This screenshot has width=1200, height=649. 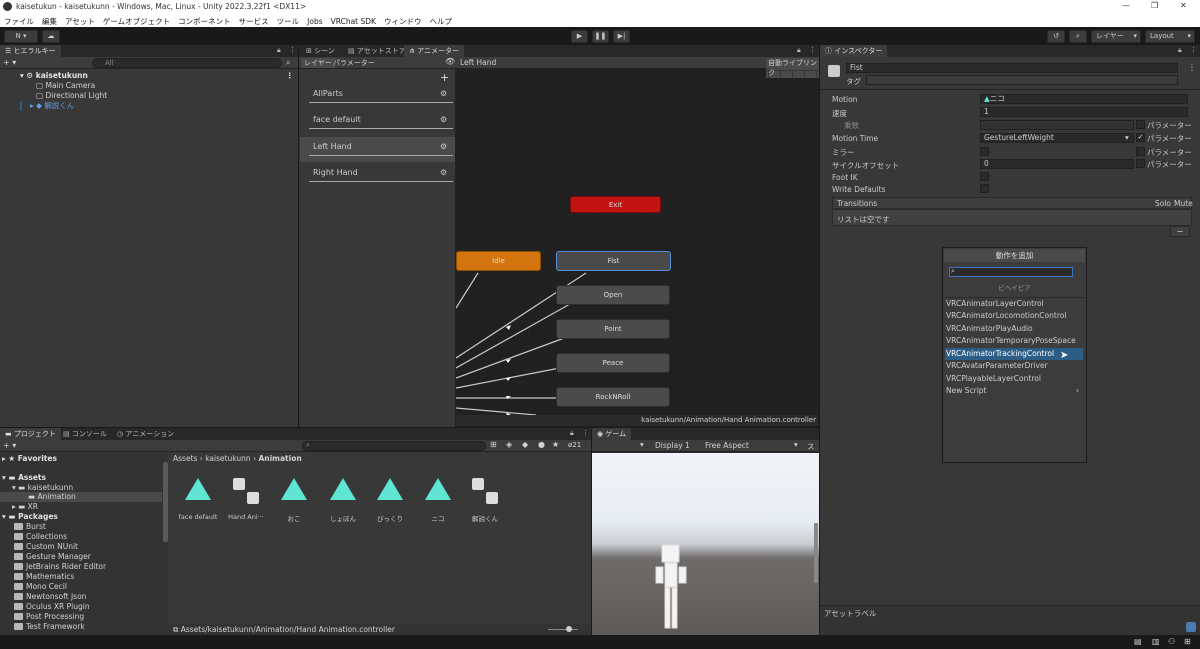 I want to click on account-button: N ▾, so click(x=21, y=36).